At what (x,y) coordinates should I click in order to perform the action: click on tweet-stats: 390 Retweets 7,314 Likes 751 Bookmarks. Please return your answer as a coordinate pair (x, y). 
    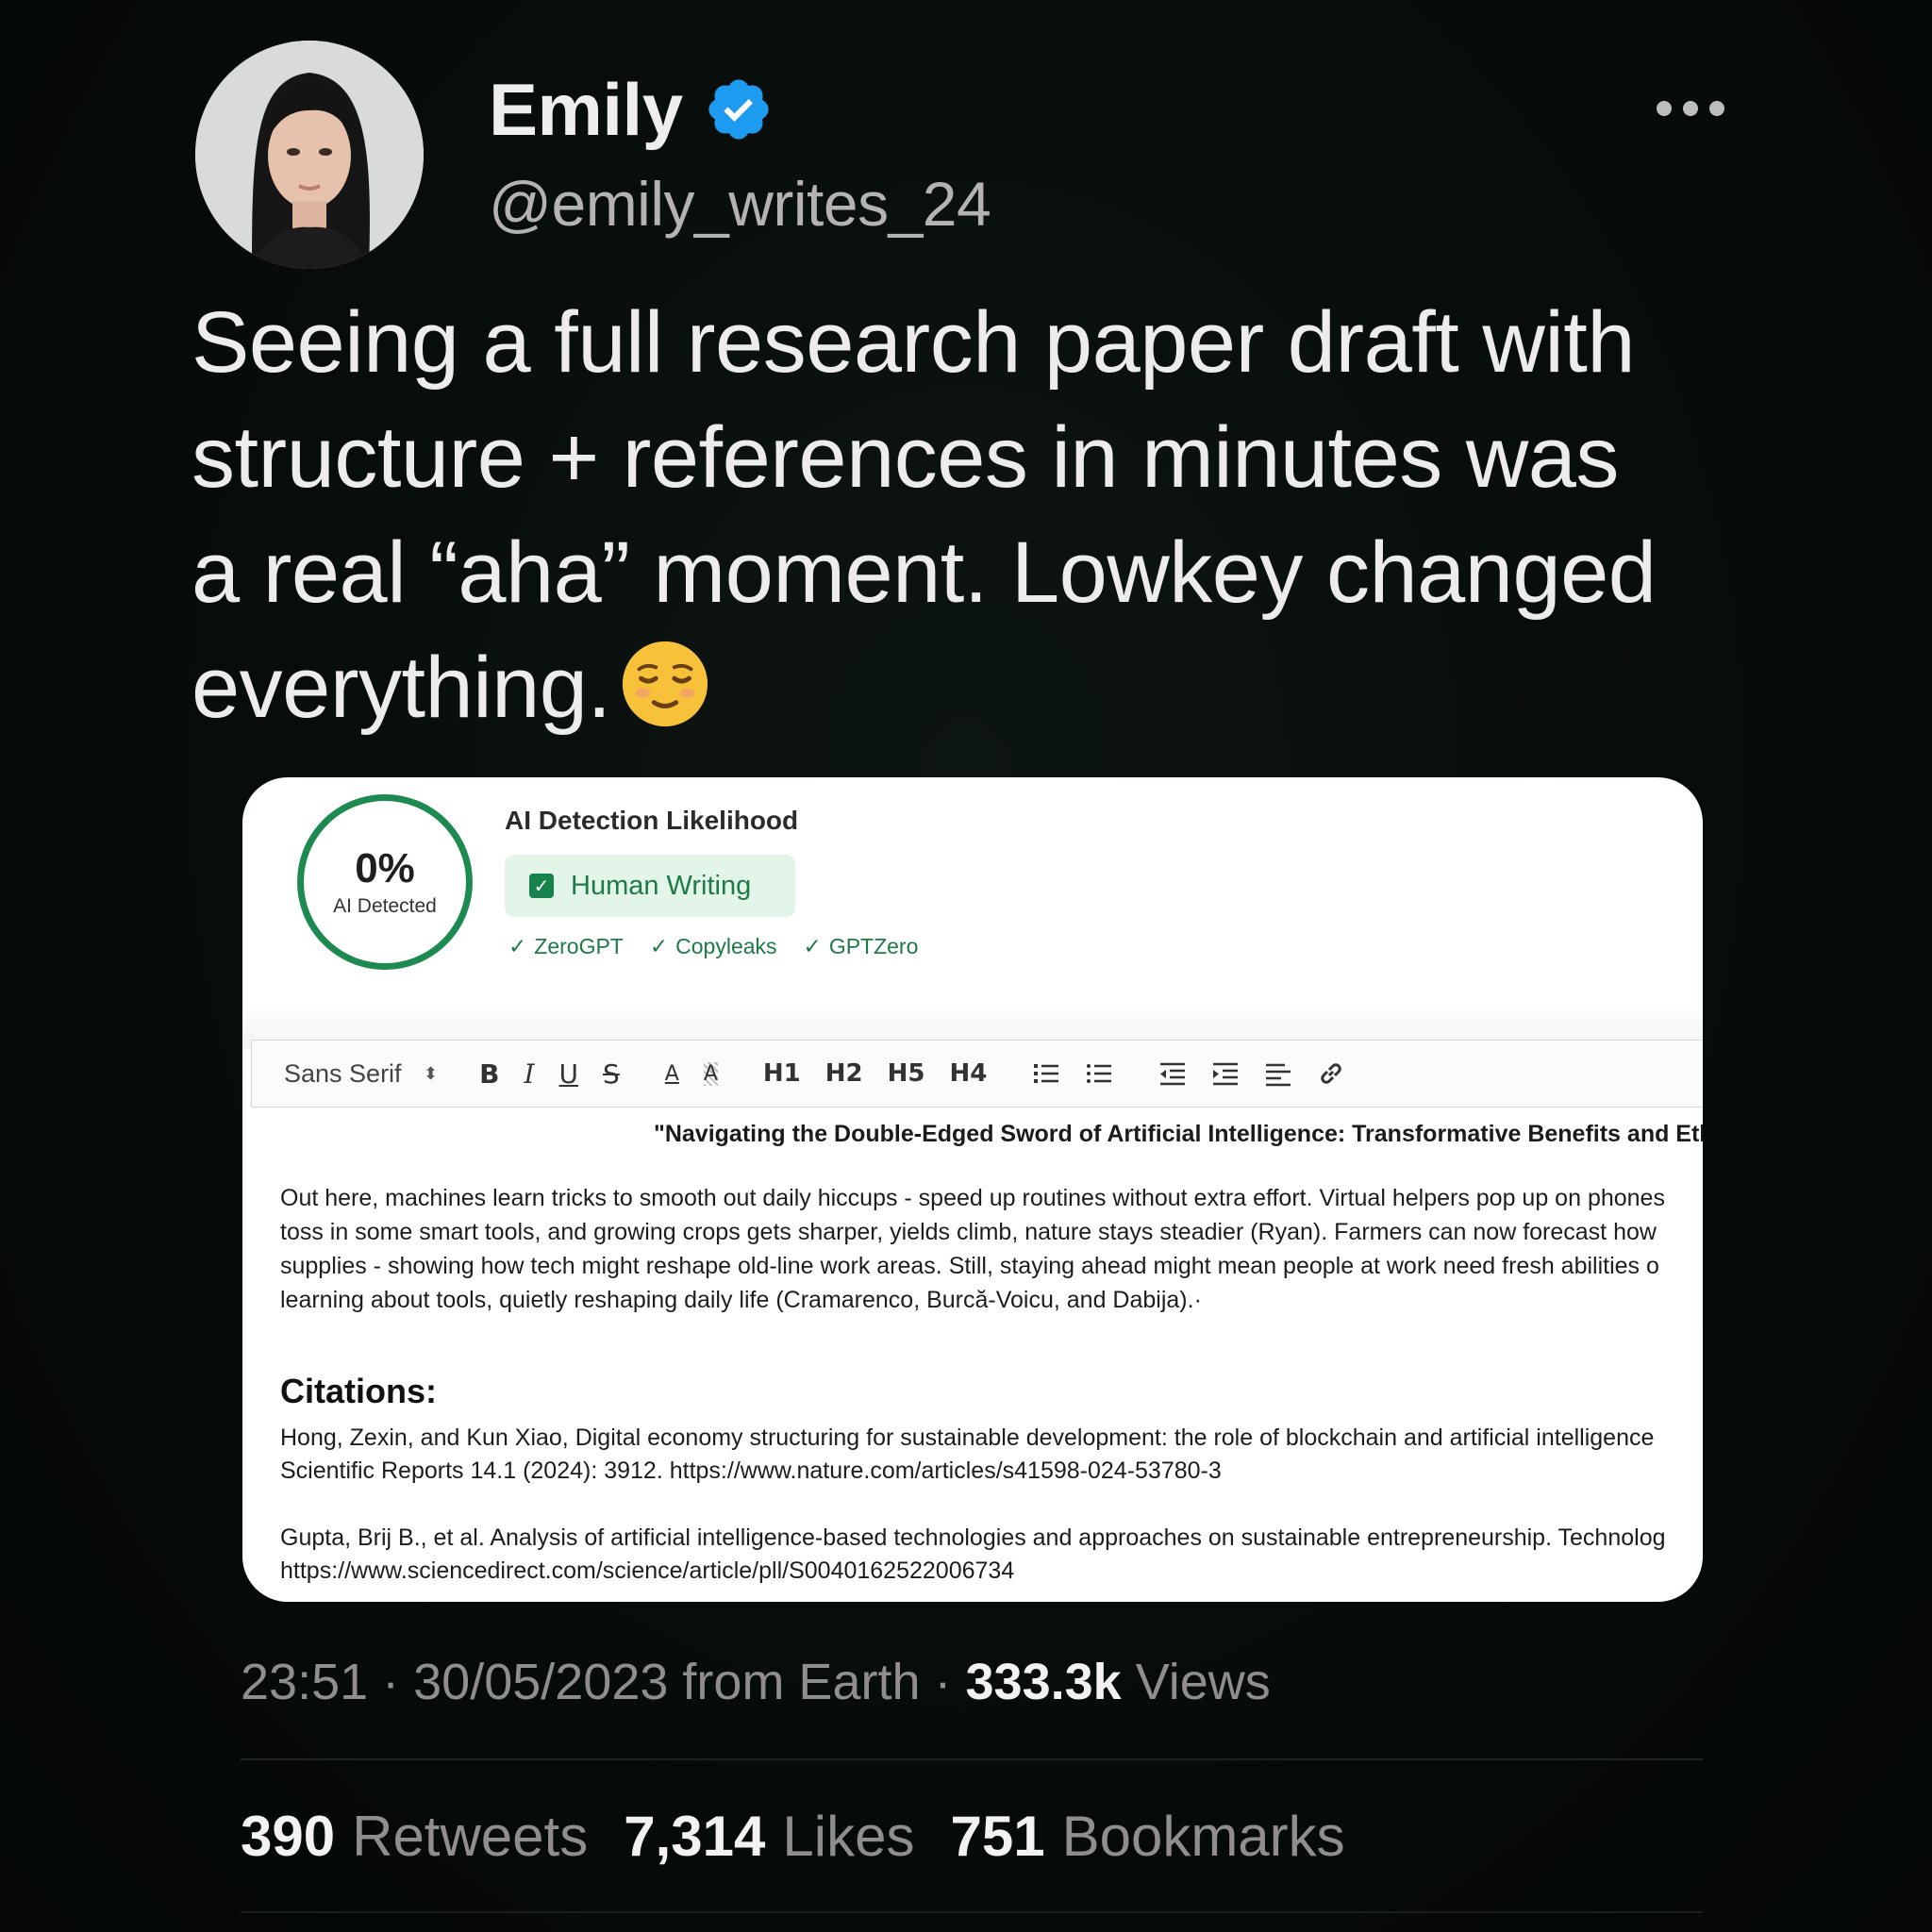
    Looking at the image, I should click on (793, 1836).